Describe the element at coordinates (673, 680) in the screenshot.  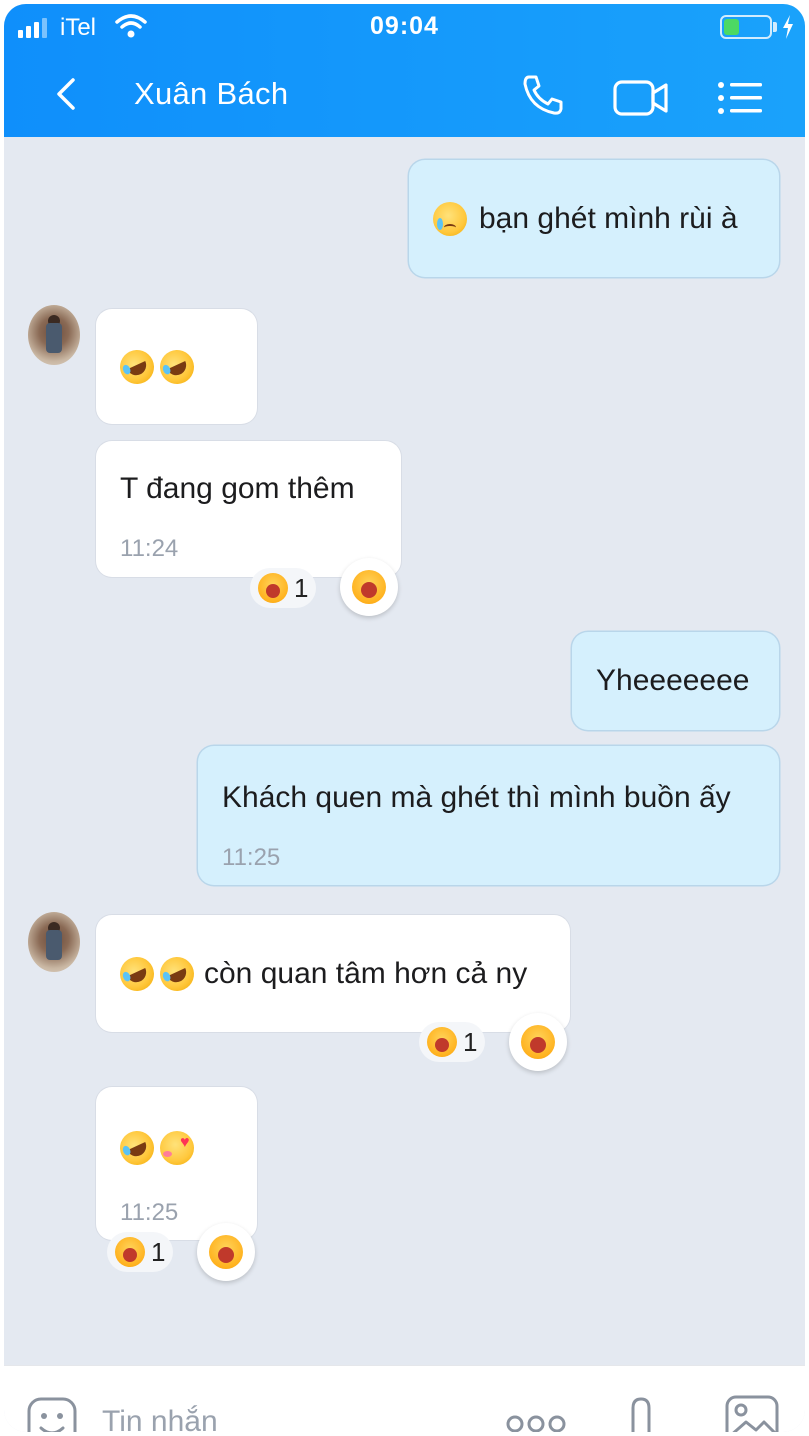
I see `message-text: Yheeeeeee` at that location.